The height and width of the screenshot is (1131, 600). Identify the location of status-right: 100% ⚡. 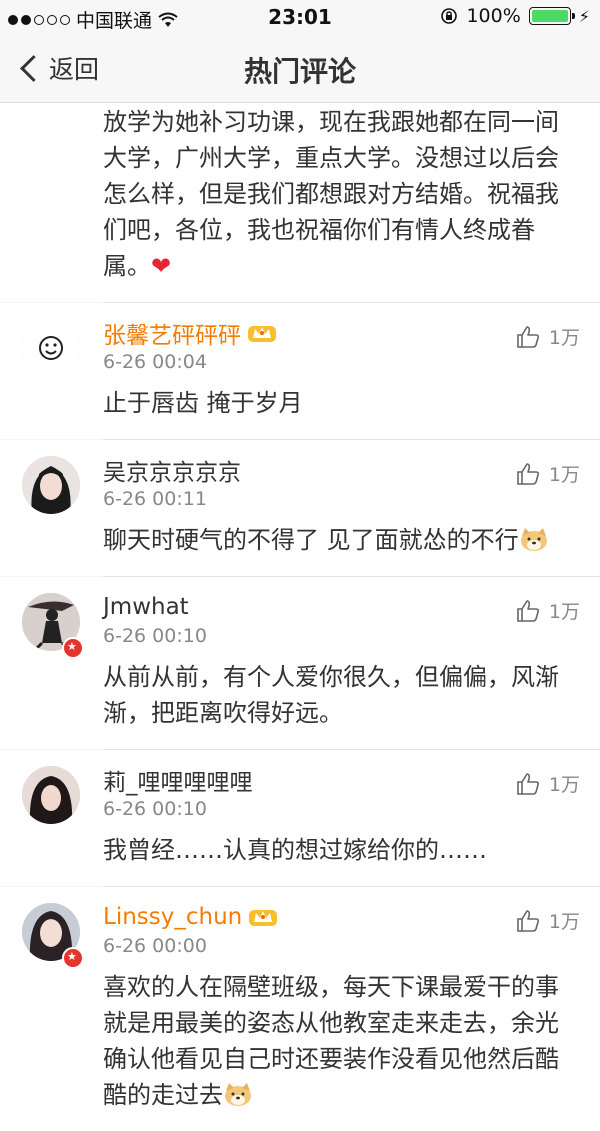
(515, 16).